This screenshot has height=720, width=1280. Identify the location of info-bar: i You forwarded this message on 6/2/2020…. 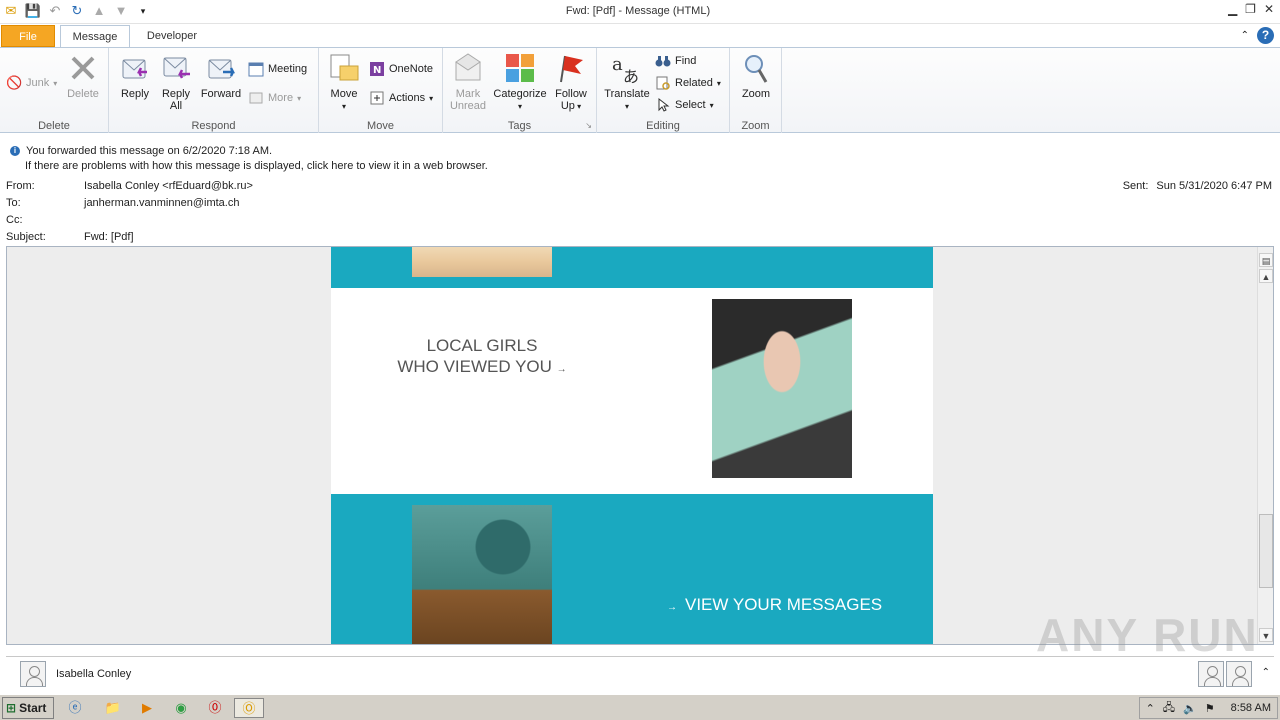
(640, 160).